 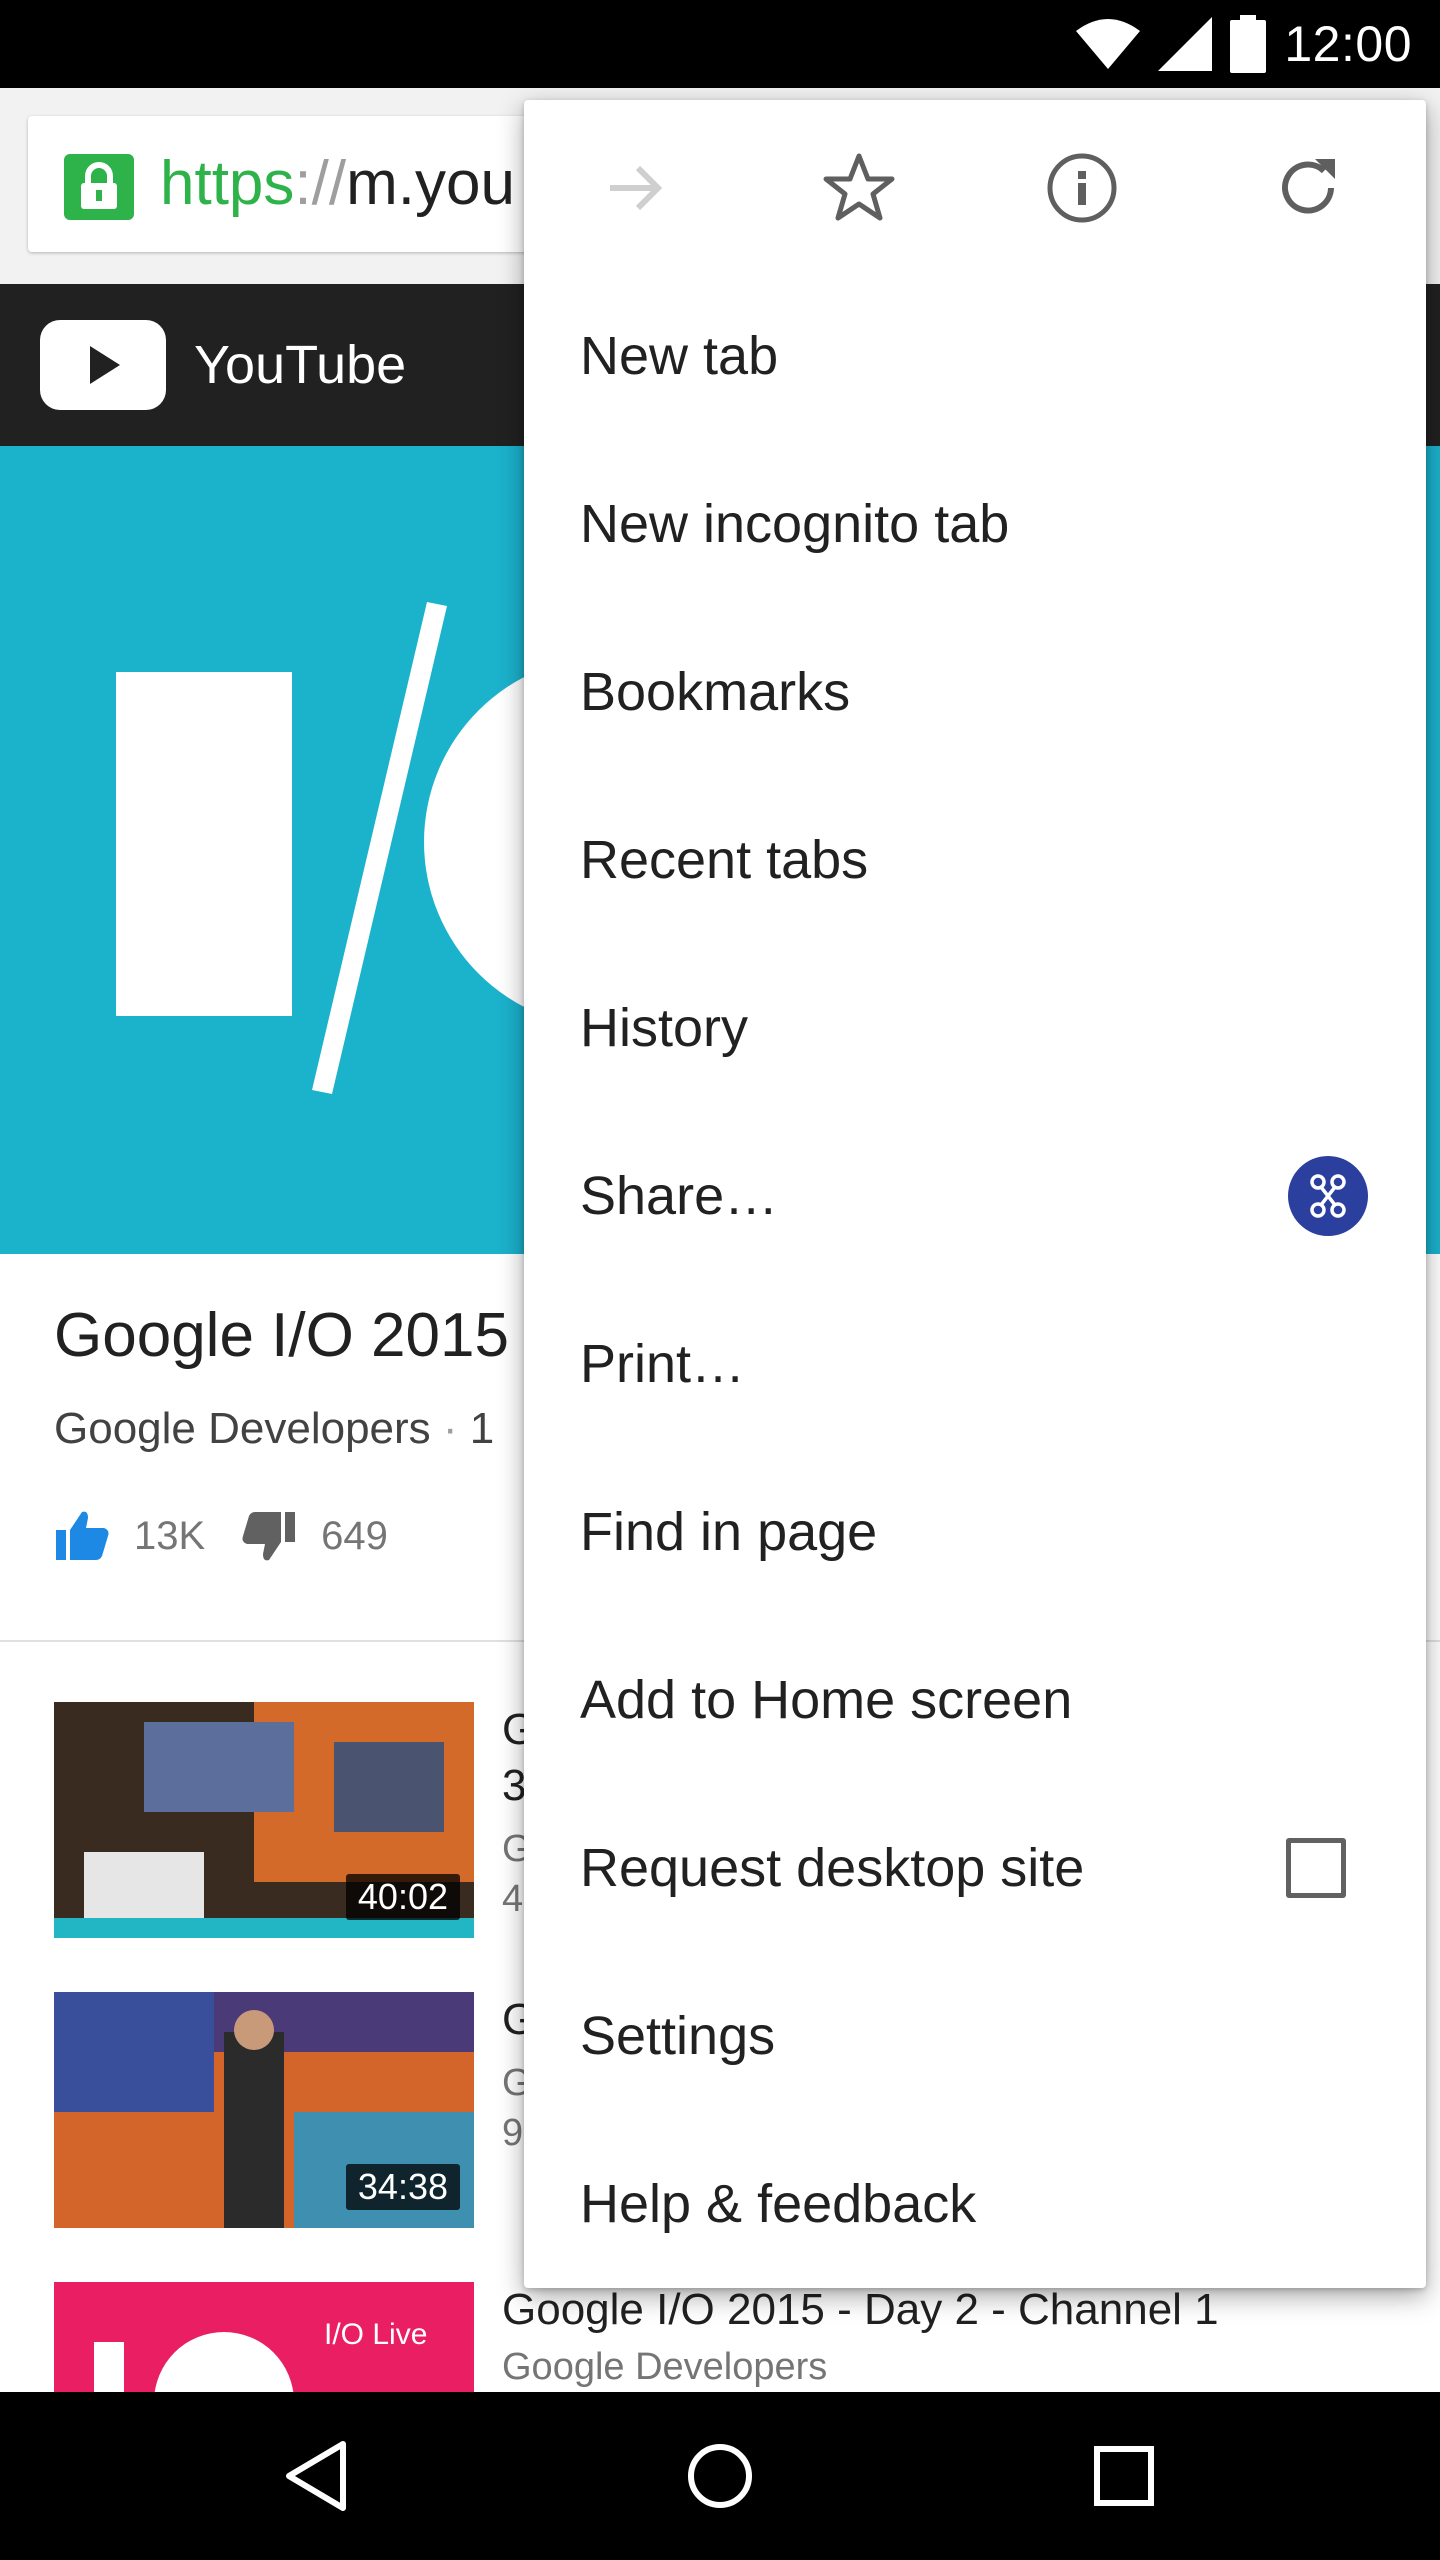 What do you see at coordinates (430, 183) in the screenshot?
I see `url-host: m.you` at bounding box center [430, 183].